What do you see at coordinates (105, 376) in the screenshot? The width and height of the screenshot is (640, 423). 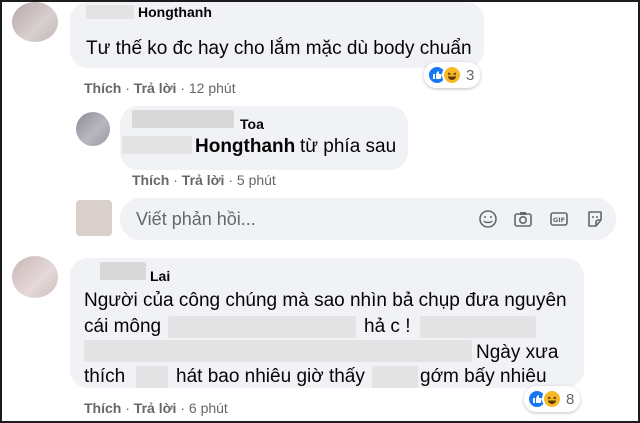 I see `comment-line-4-start: thích` at bounding box center [105, 376].